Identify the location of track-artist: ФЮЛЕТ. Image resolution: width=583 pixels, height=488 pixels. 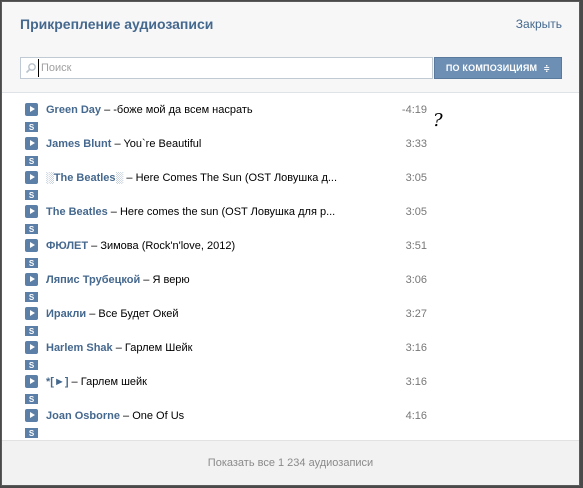
(67, 246).